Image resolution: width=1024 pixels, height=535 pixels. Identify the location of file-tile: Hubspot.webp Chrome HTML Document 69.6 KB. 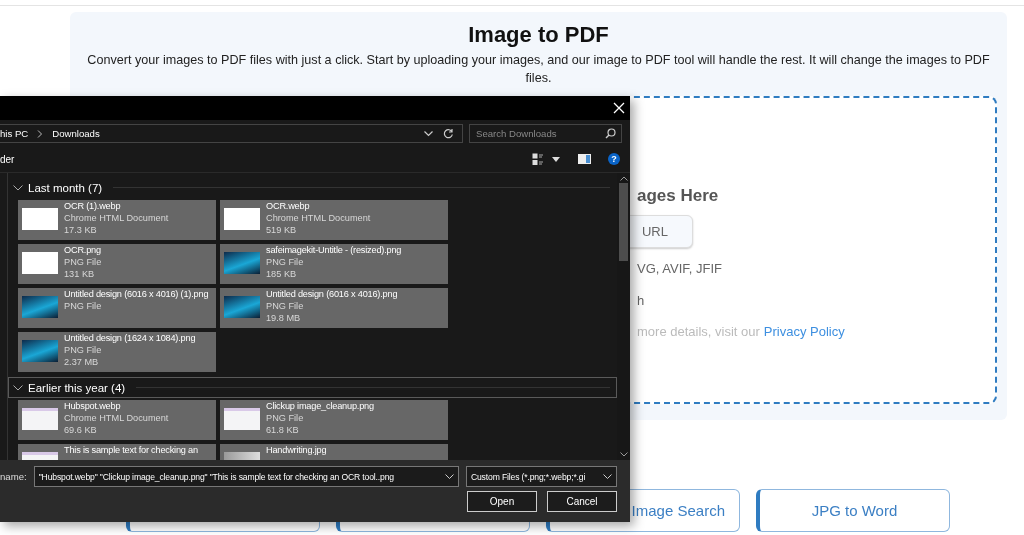
(117, 420).